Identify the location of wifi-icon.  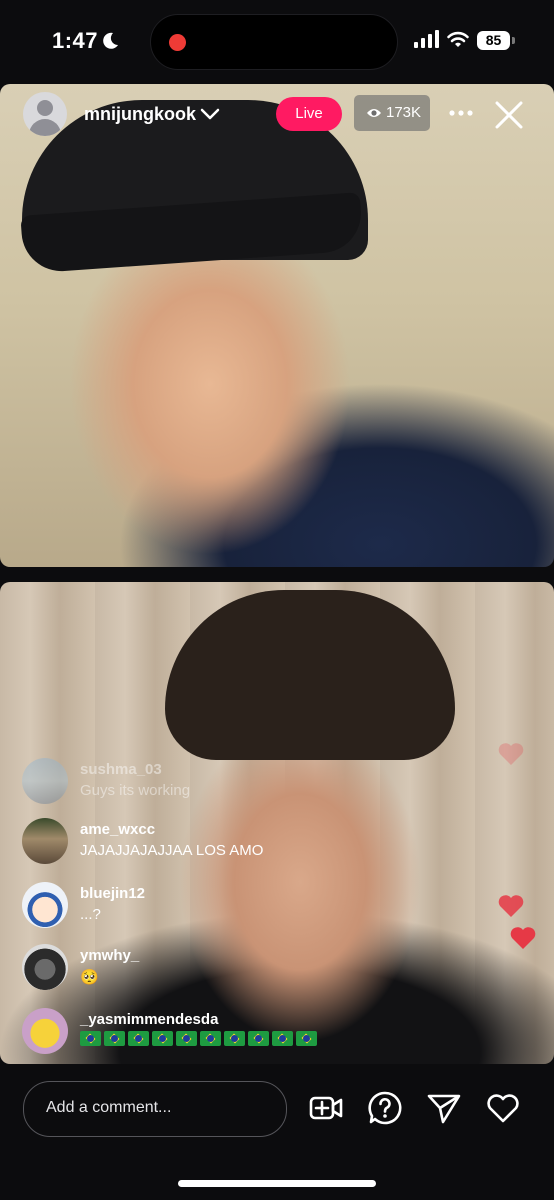
(458, 39).